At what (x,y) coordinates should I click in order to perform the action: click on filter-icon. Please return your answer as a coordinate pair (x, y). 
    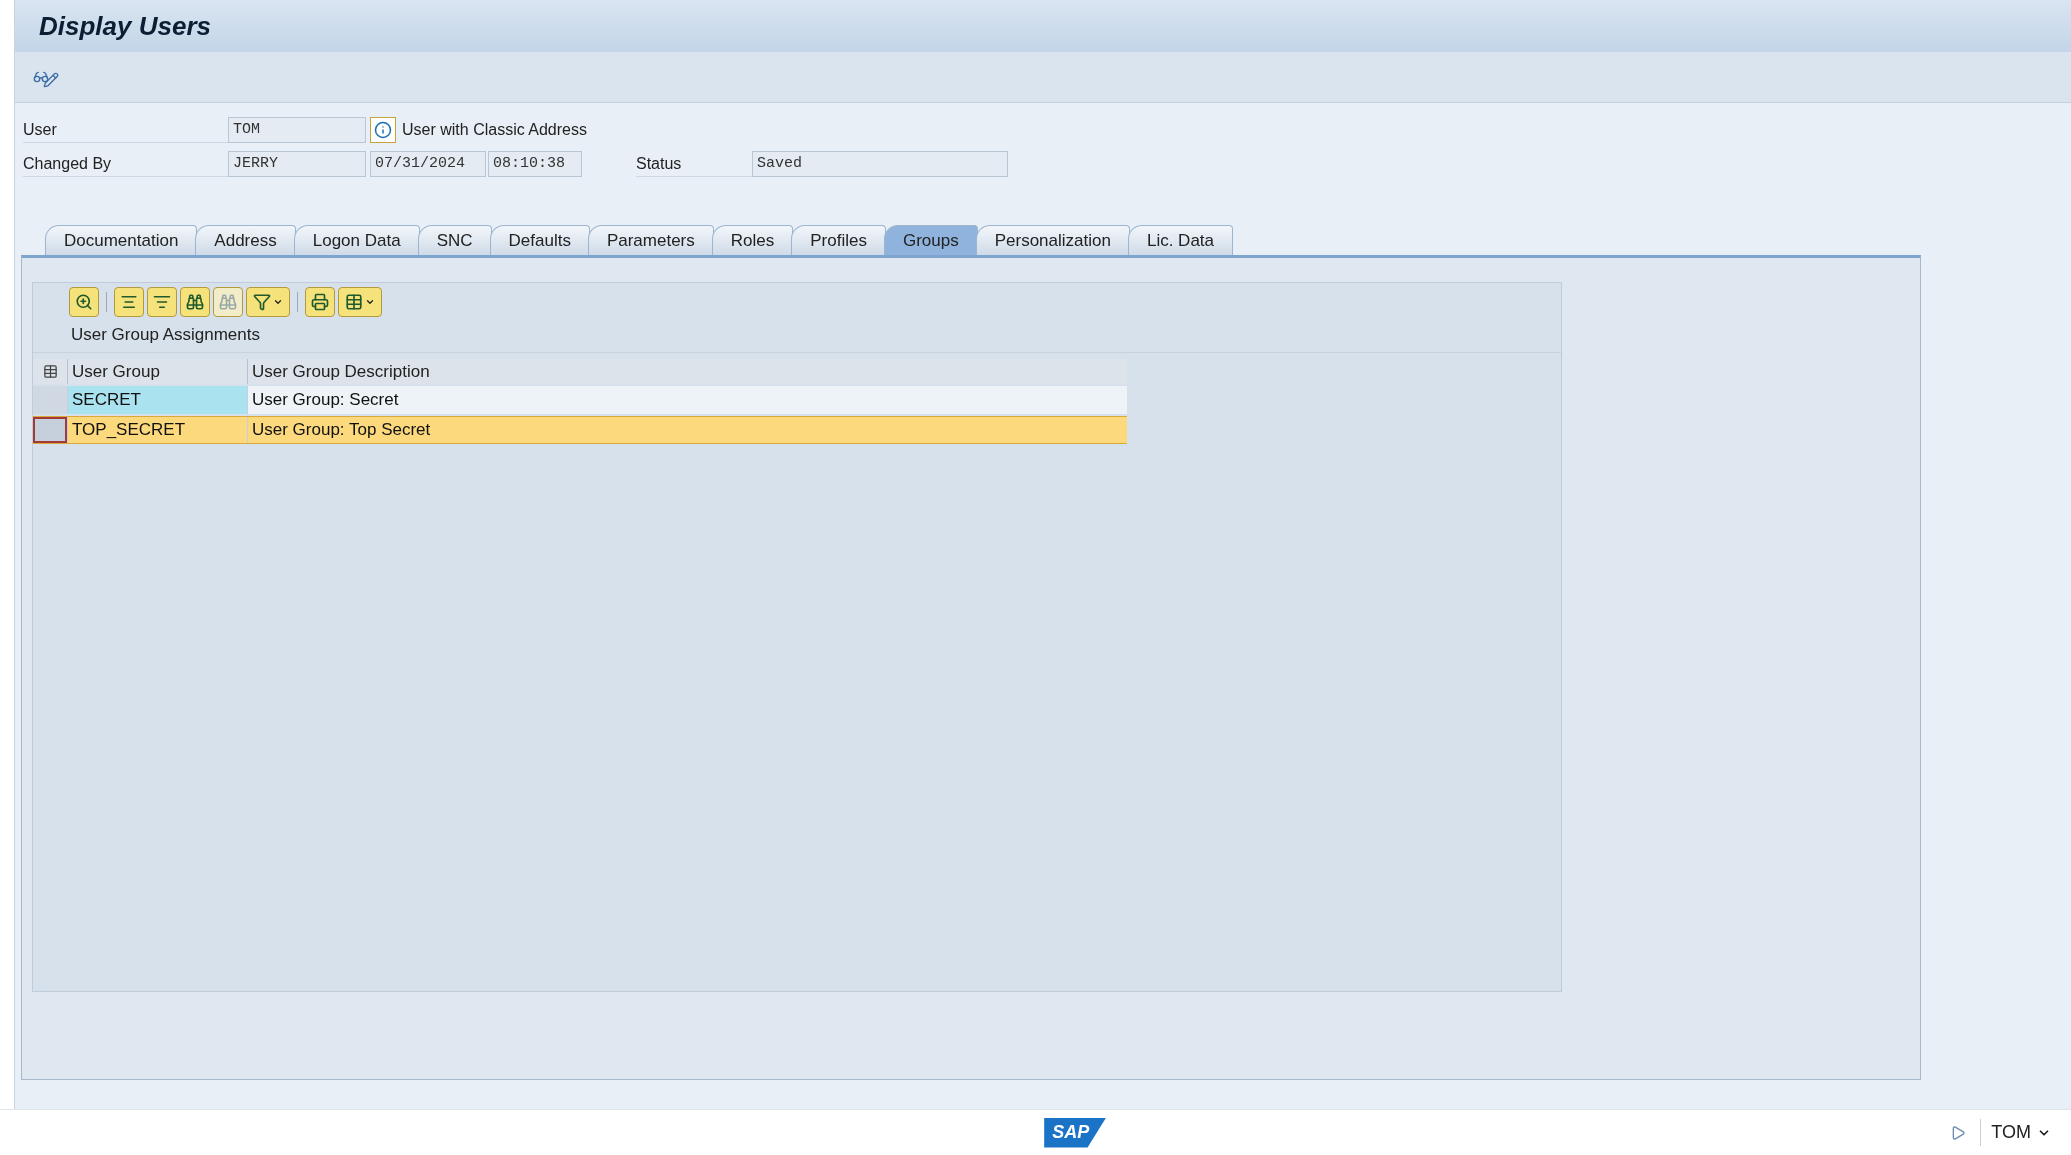
    Looking at the image, I should click on (262, 302).